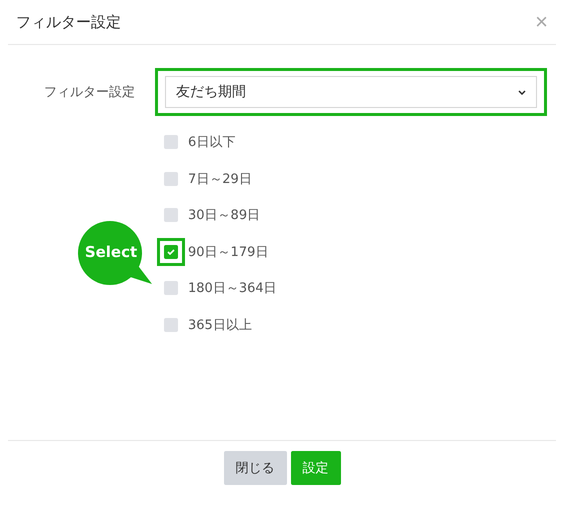  I want to click on option-label: 90日～179日, so click(228, 252).